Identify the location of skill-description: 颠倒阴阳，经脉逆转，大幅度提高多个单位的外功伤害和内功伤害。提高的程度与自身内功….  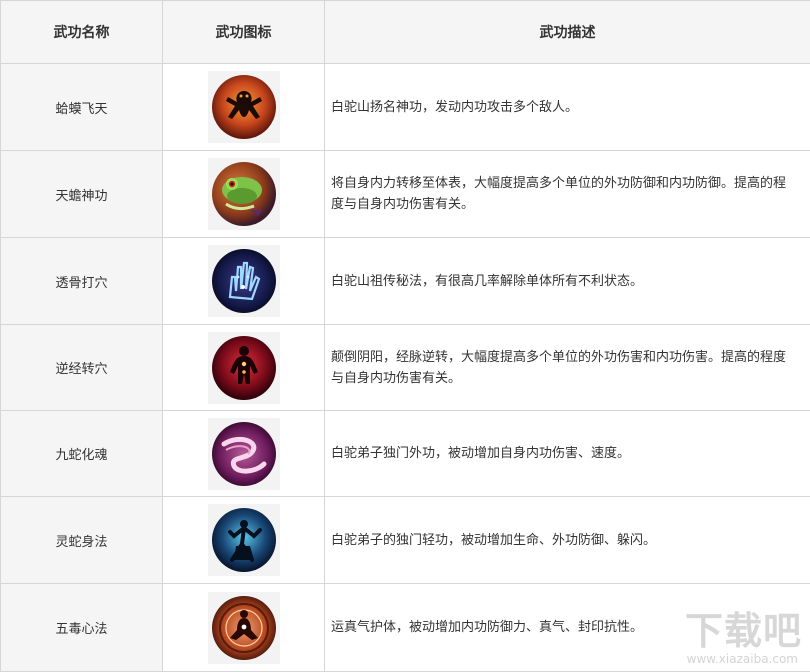
(567, 368).